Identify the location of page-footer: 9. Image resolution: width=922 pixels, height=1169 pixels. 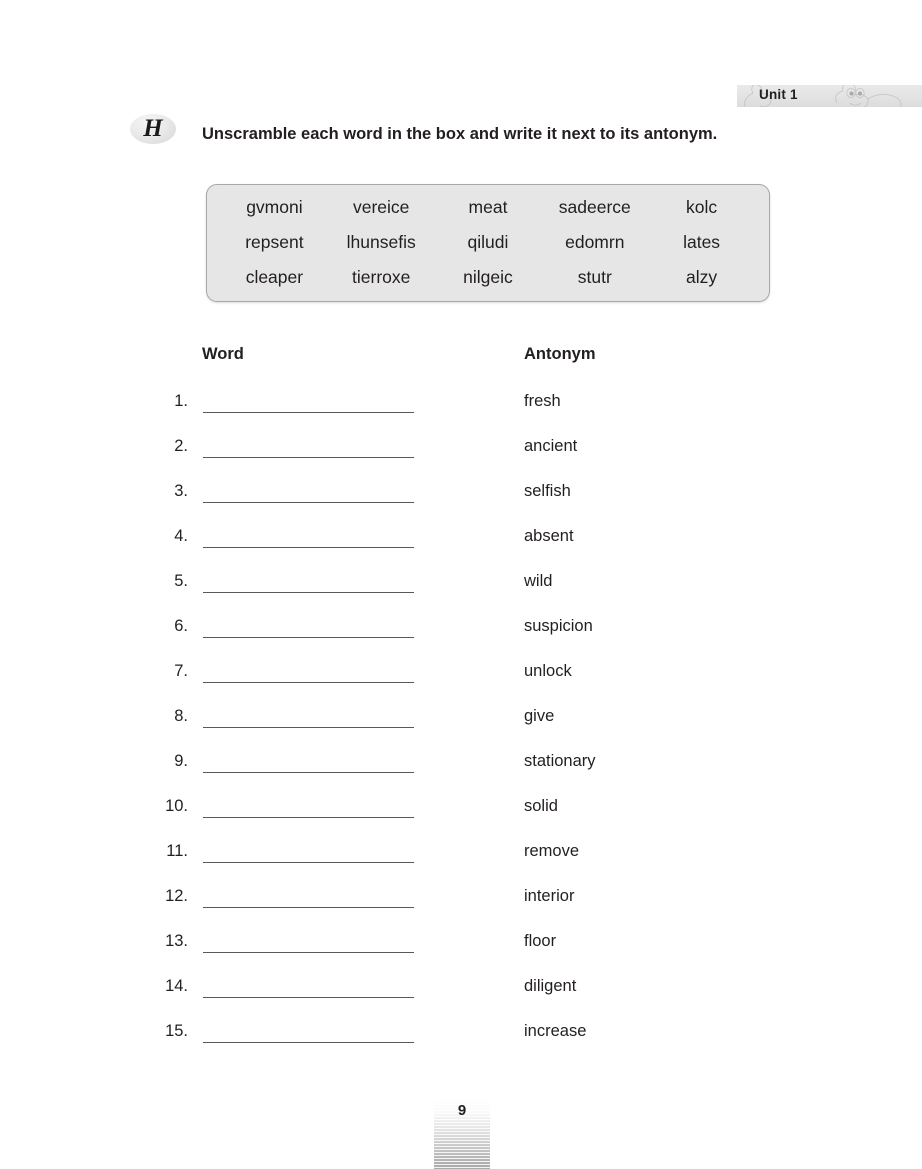
(462, 1133).